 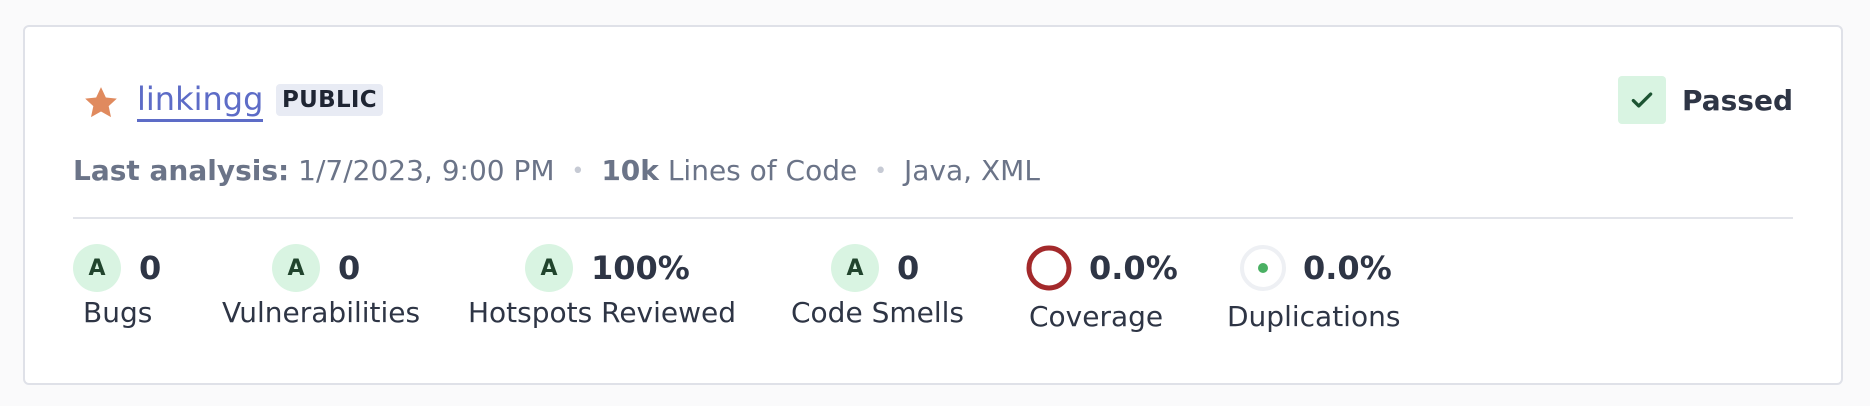 What do you see at coordinates (200, 100) in the screenshot?
I see `project-name-link: linkingg` at bounding box center [200, 100].